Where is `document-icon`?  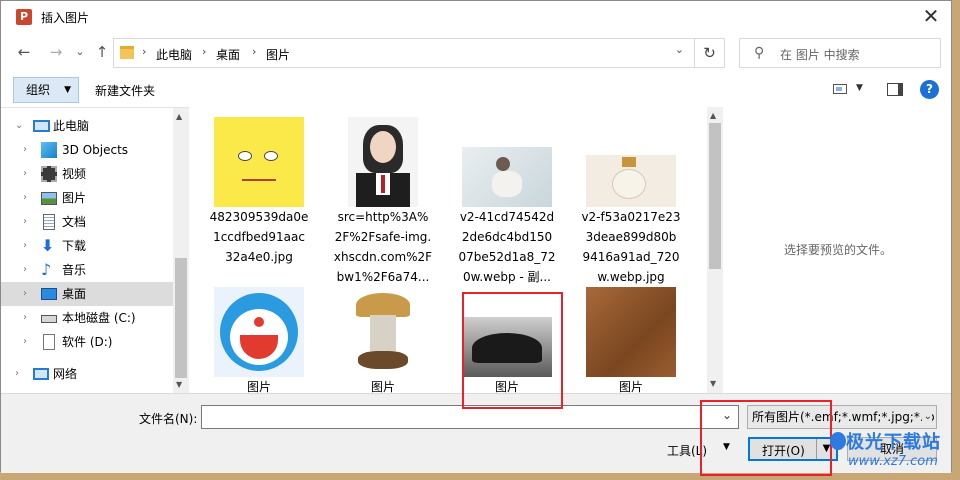
document-icon is located at coordinates (49, 222).